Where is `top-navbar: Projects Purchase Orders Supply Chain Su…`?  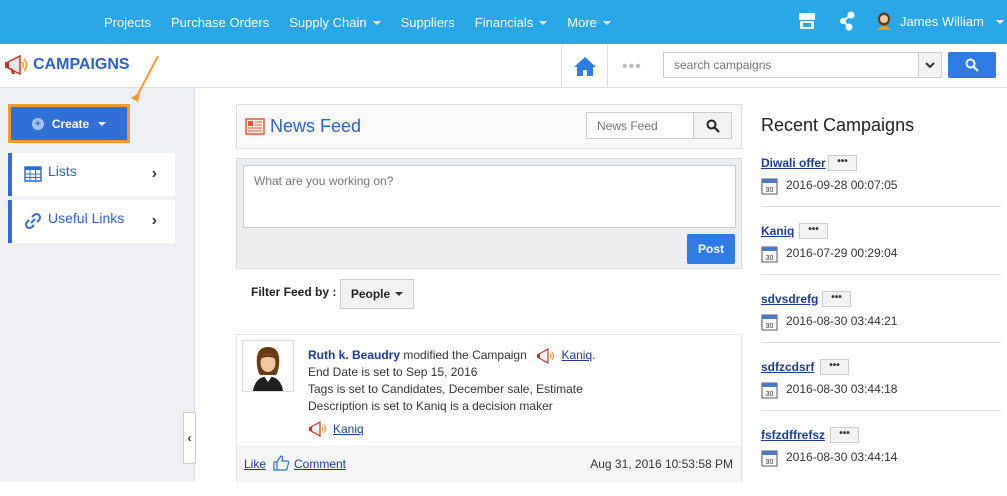 top-navbar: Projects Purchase Orders Supply Chain Su… is located at coordinates (503, 22).